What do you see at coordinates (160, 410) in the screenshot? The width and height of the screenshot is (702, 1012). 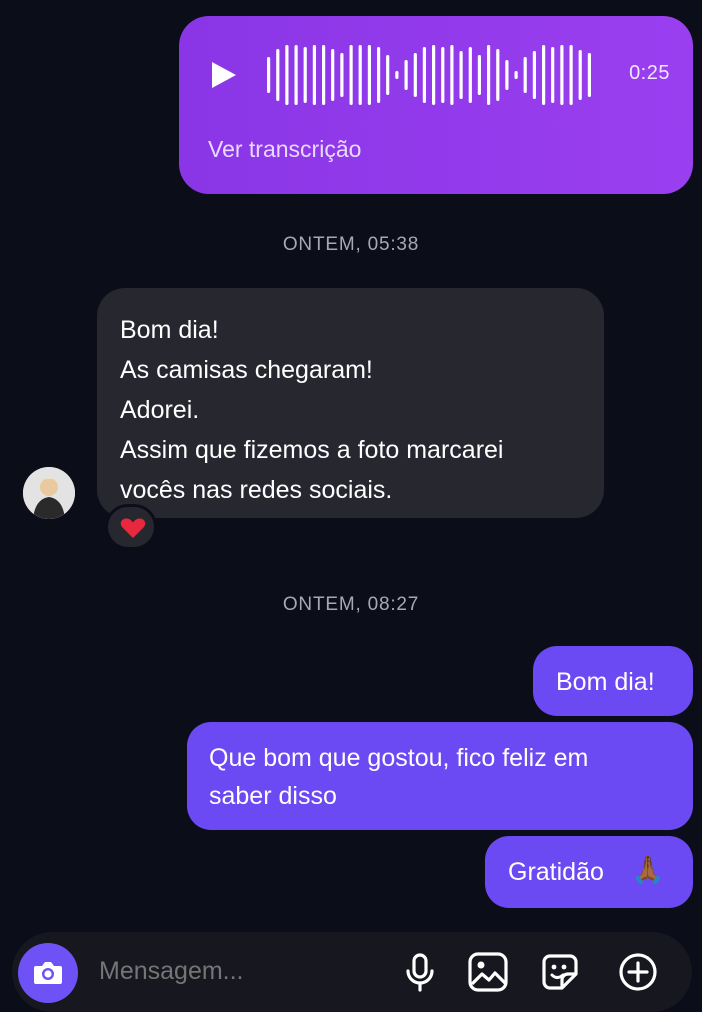 I see `message-line: Adorei.` at bounding box center [160, 410].